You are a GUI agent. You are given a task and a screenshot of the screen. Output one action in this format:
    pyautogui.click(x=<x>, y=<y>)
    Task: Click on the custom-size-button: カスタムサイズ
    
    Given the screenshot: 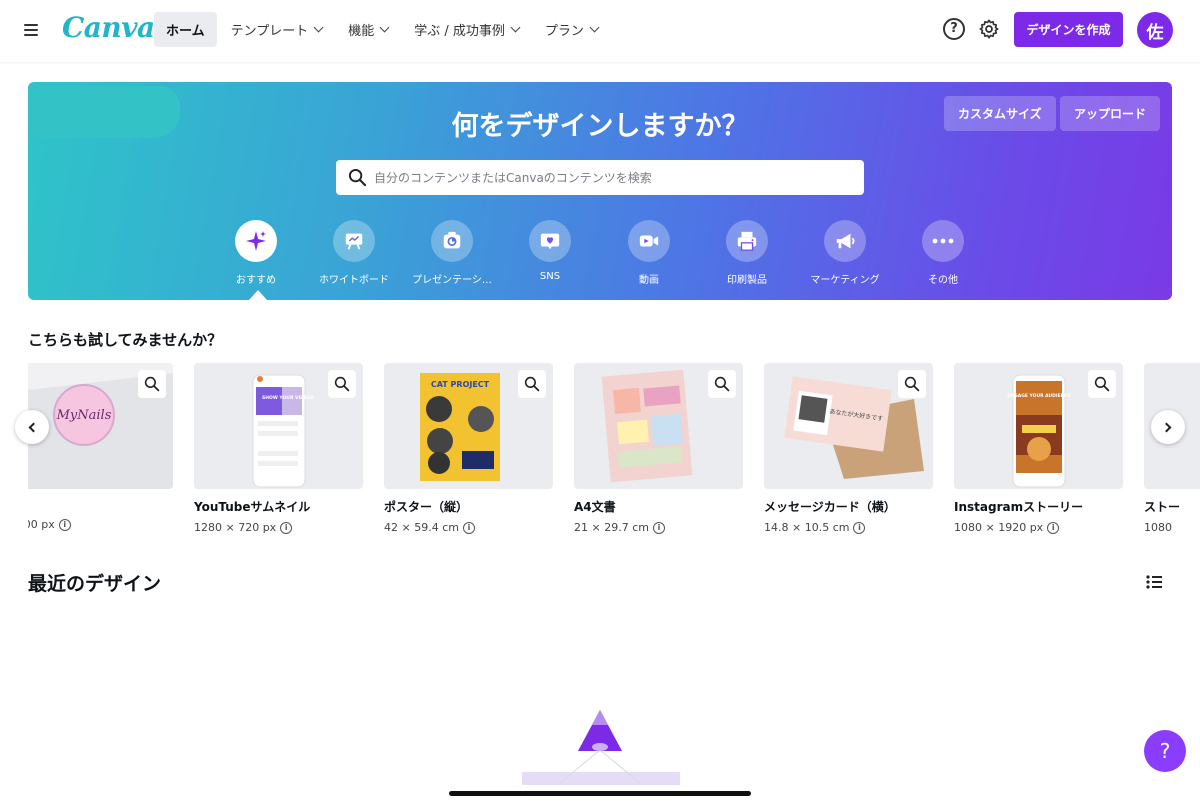 What is the action you would take?
    pyautogui.click(x=1000, y=113)
    